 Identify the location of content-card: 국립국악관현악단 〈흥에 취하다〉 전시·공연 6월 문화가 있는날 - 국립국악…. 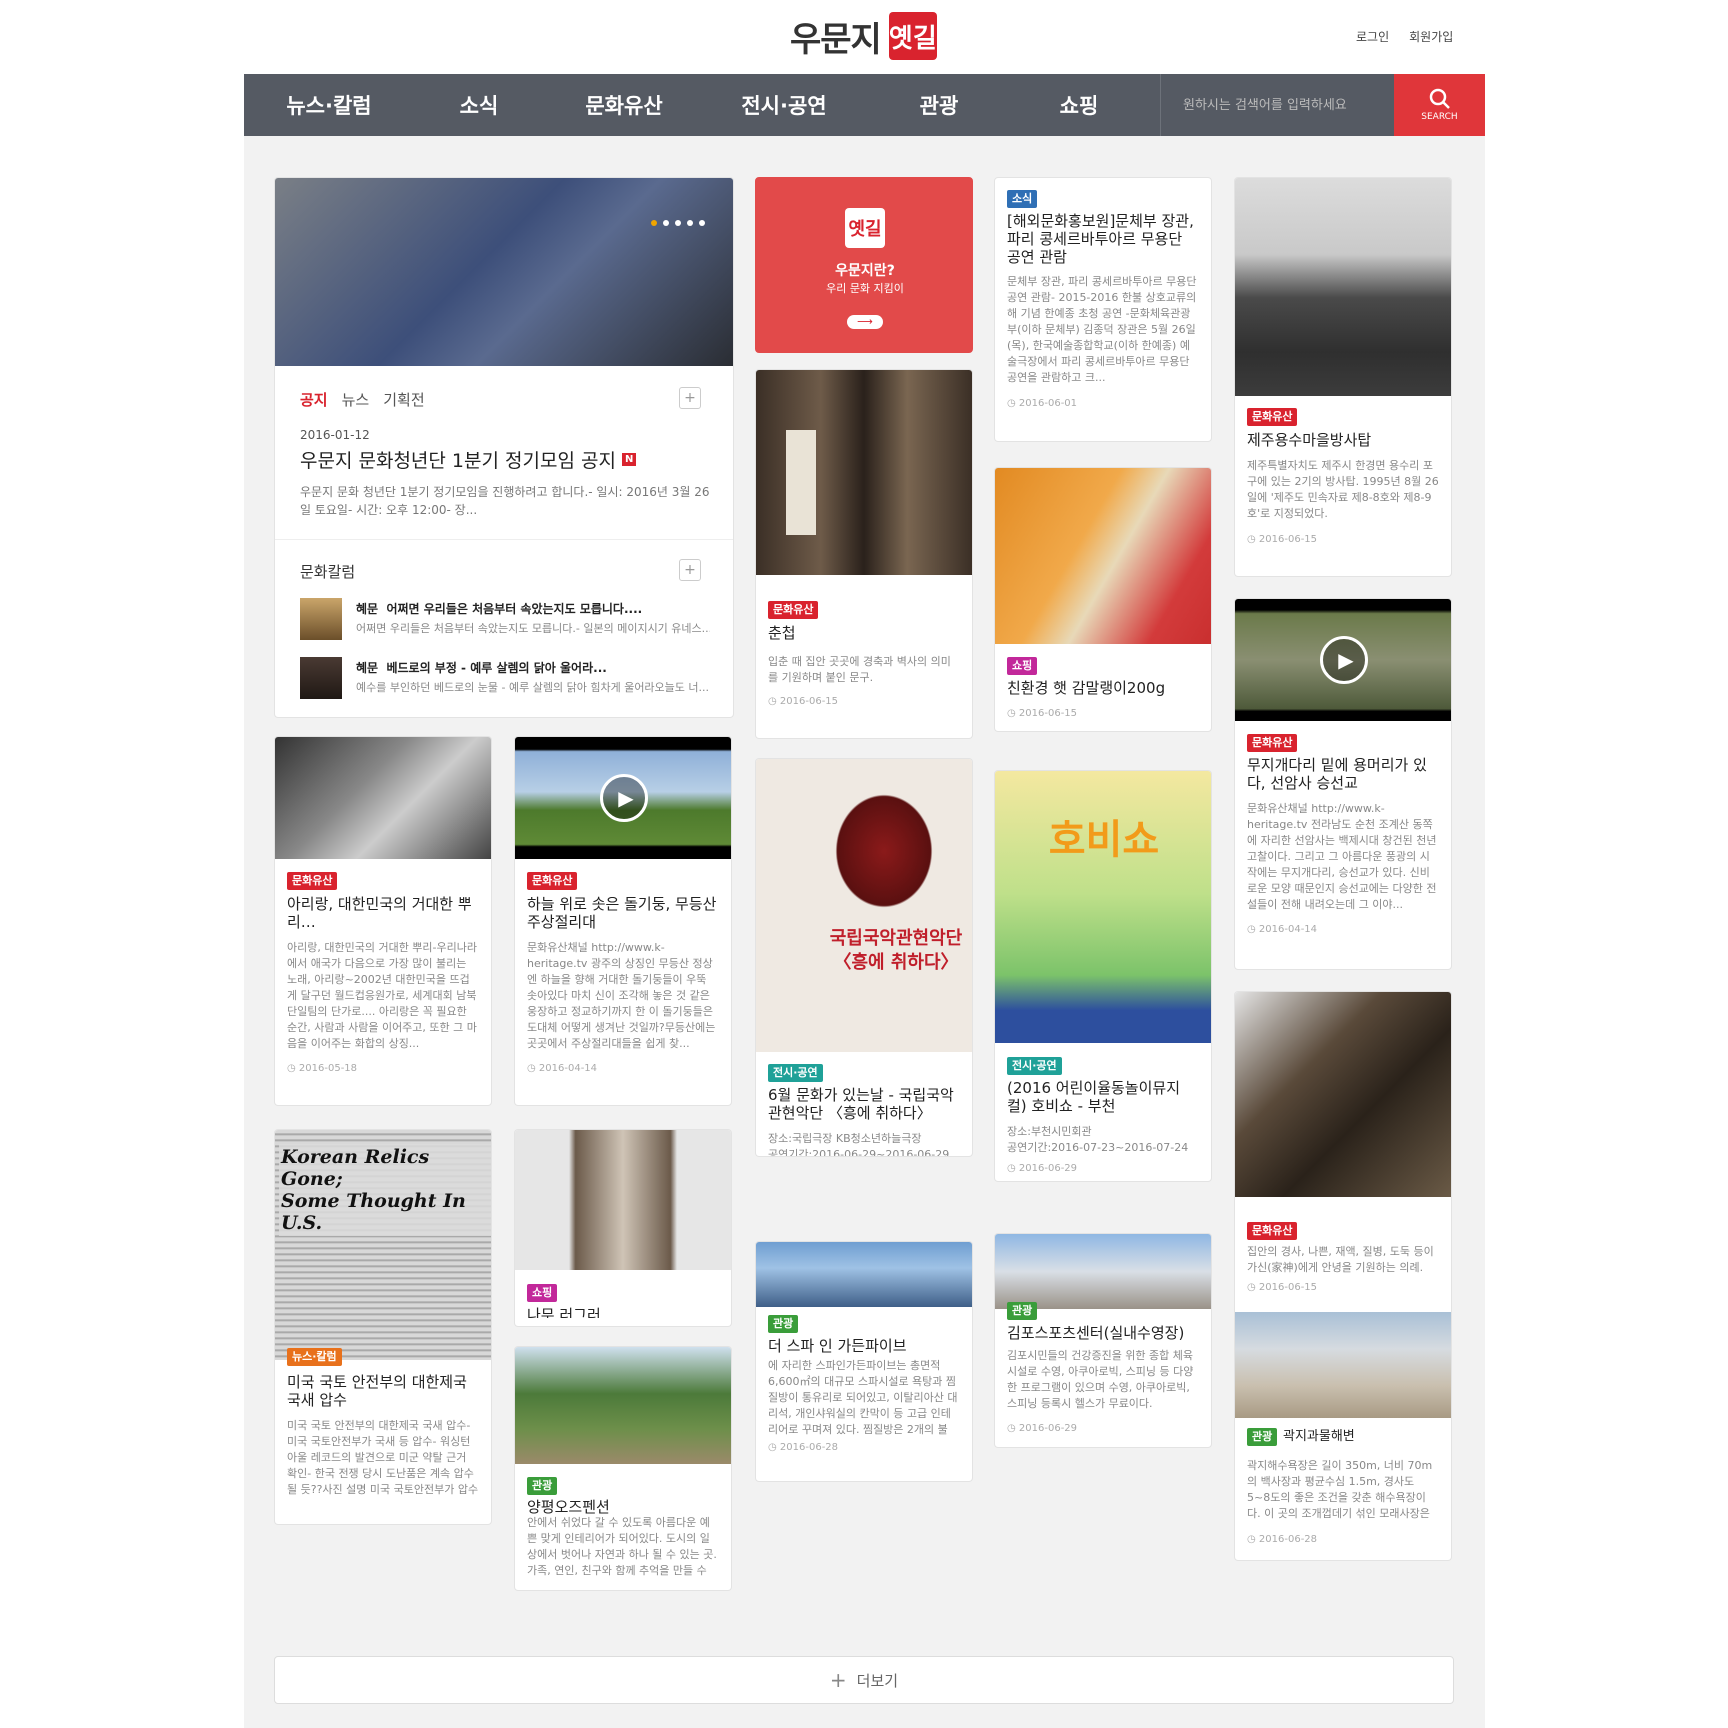
(864, 957).